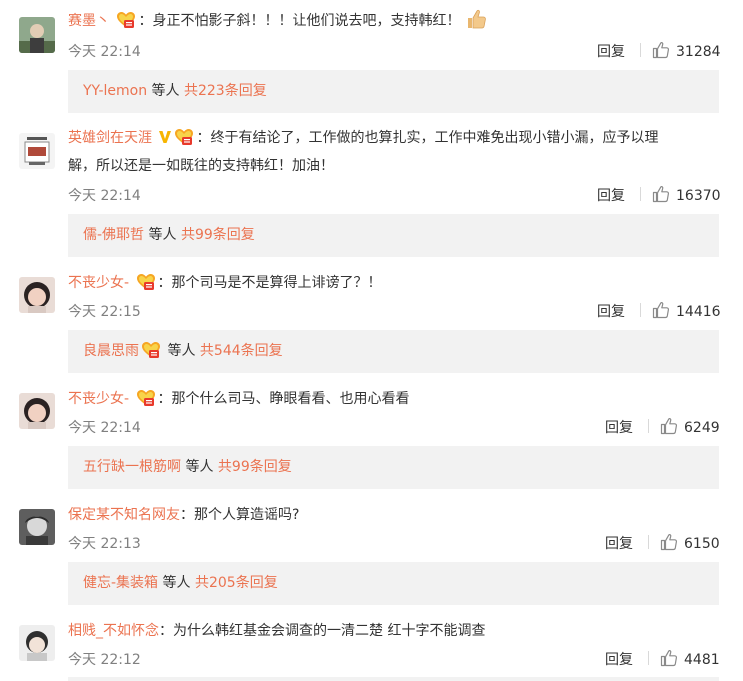 Image resolution: width=743 pixels, height=681 pixels. I want to click on username-link: 保定某不知名网友, so click(124, 515).